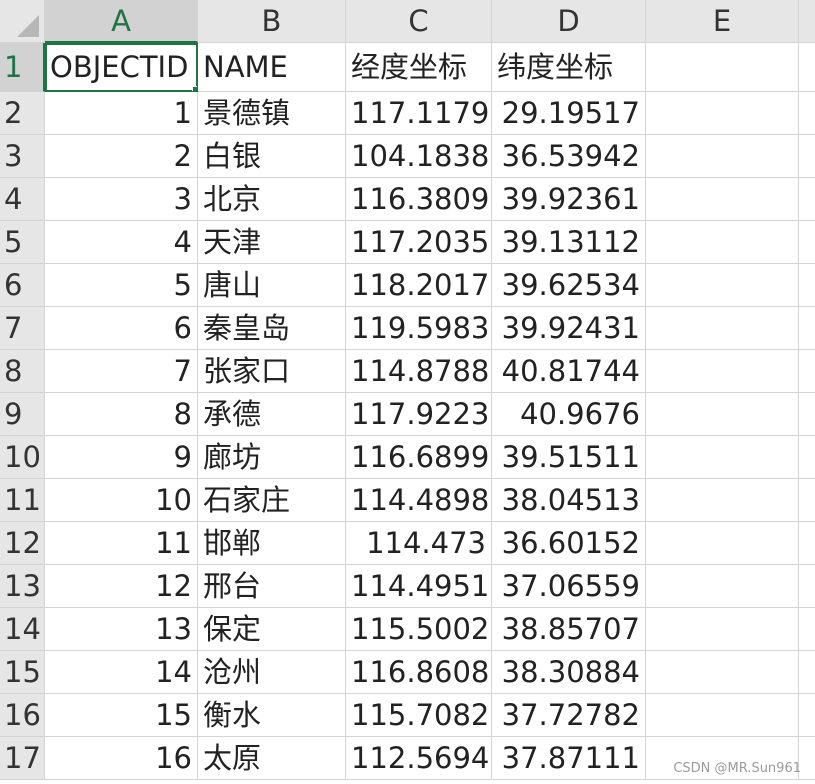 This screenshot has width=815, height=784. Describe the element at coordinates (569, 457) in the screenshot. I see `cell-d: 39.51511` at that location.